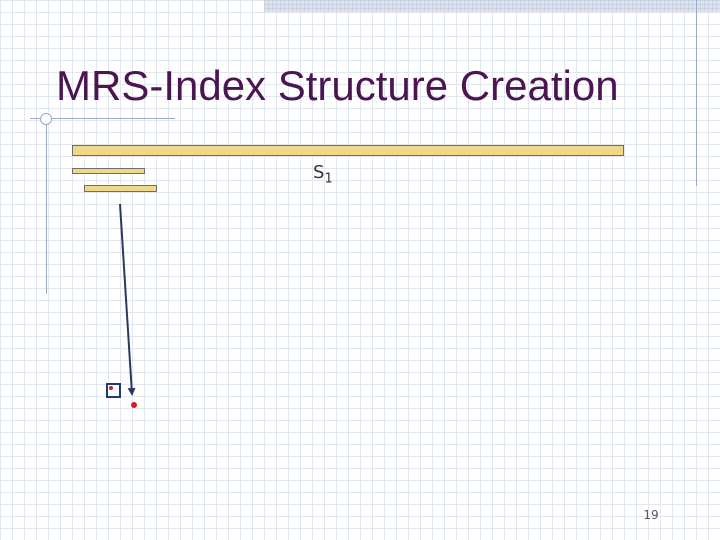 The image size is (720, 540). I want to click on page-number: 19, so click(651, 515).